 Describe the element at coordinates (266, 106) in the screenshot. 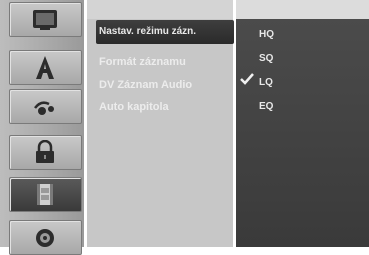

I see `option-eq: EQ` at that location.